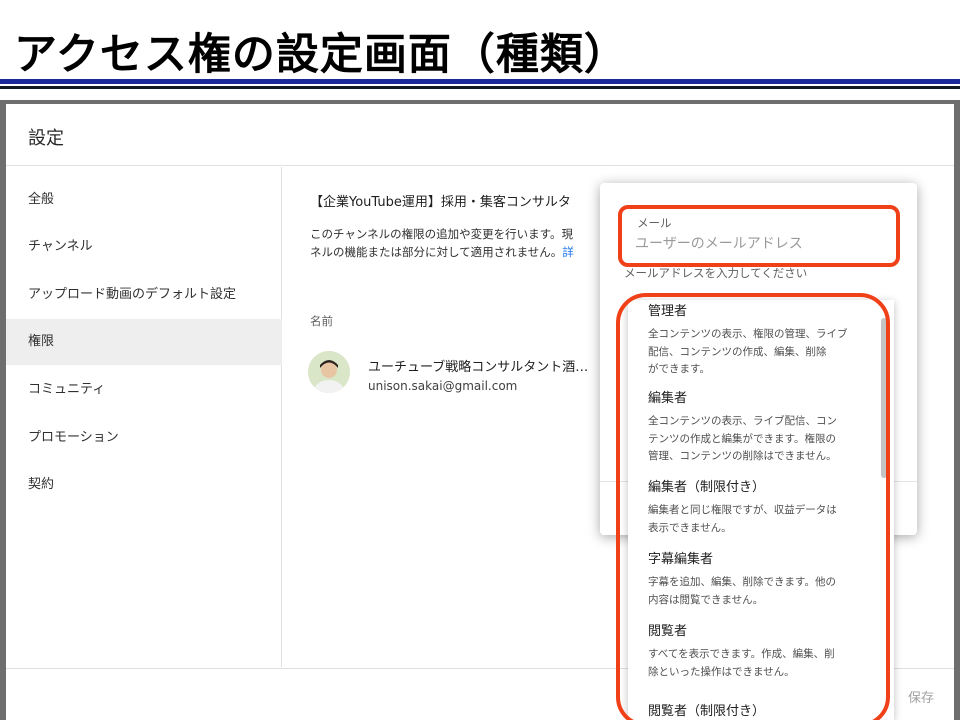 The height and width of the screenshot is (720, 960). What do you see at coordinates (748, 519) in the screenshot?
I see `role-description: 編集者と同じ権限ですが、収益データは 表示できません。` at bounding box center [748, 519].